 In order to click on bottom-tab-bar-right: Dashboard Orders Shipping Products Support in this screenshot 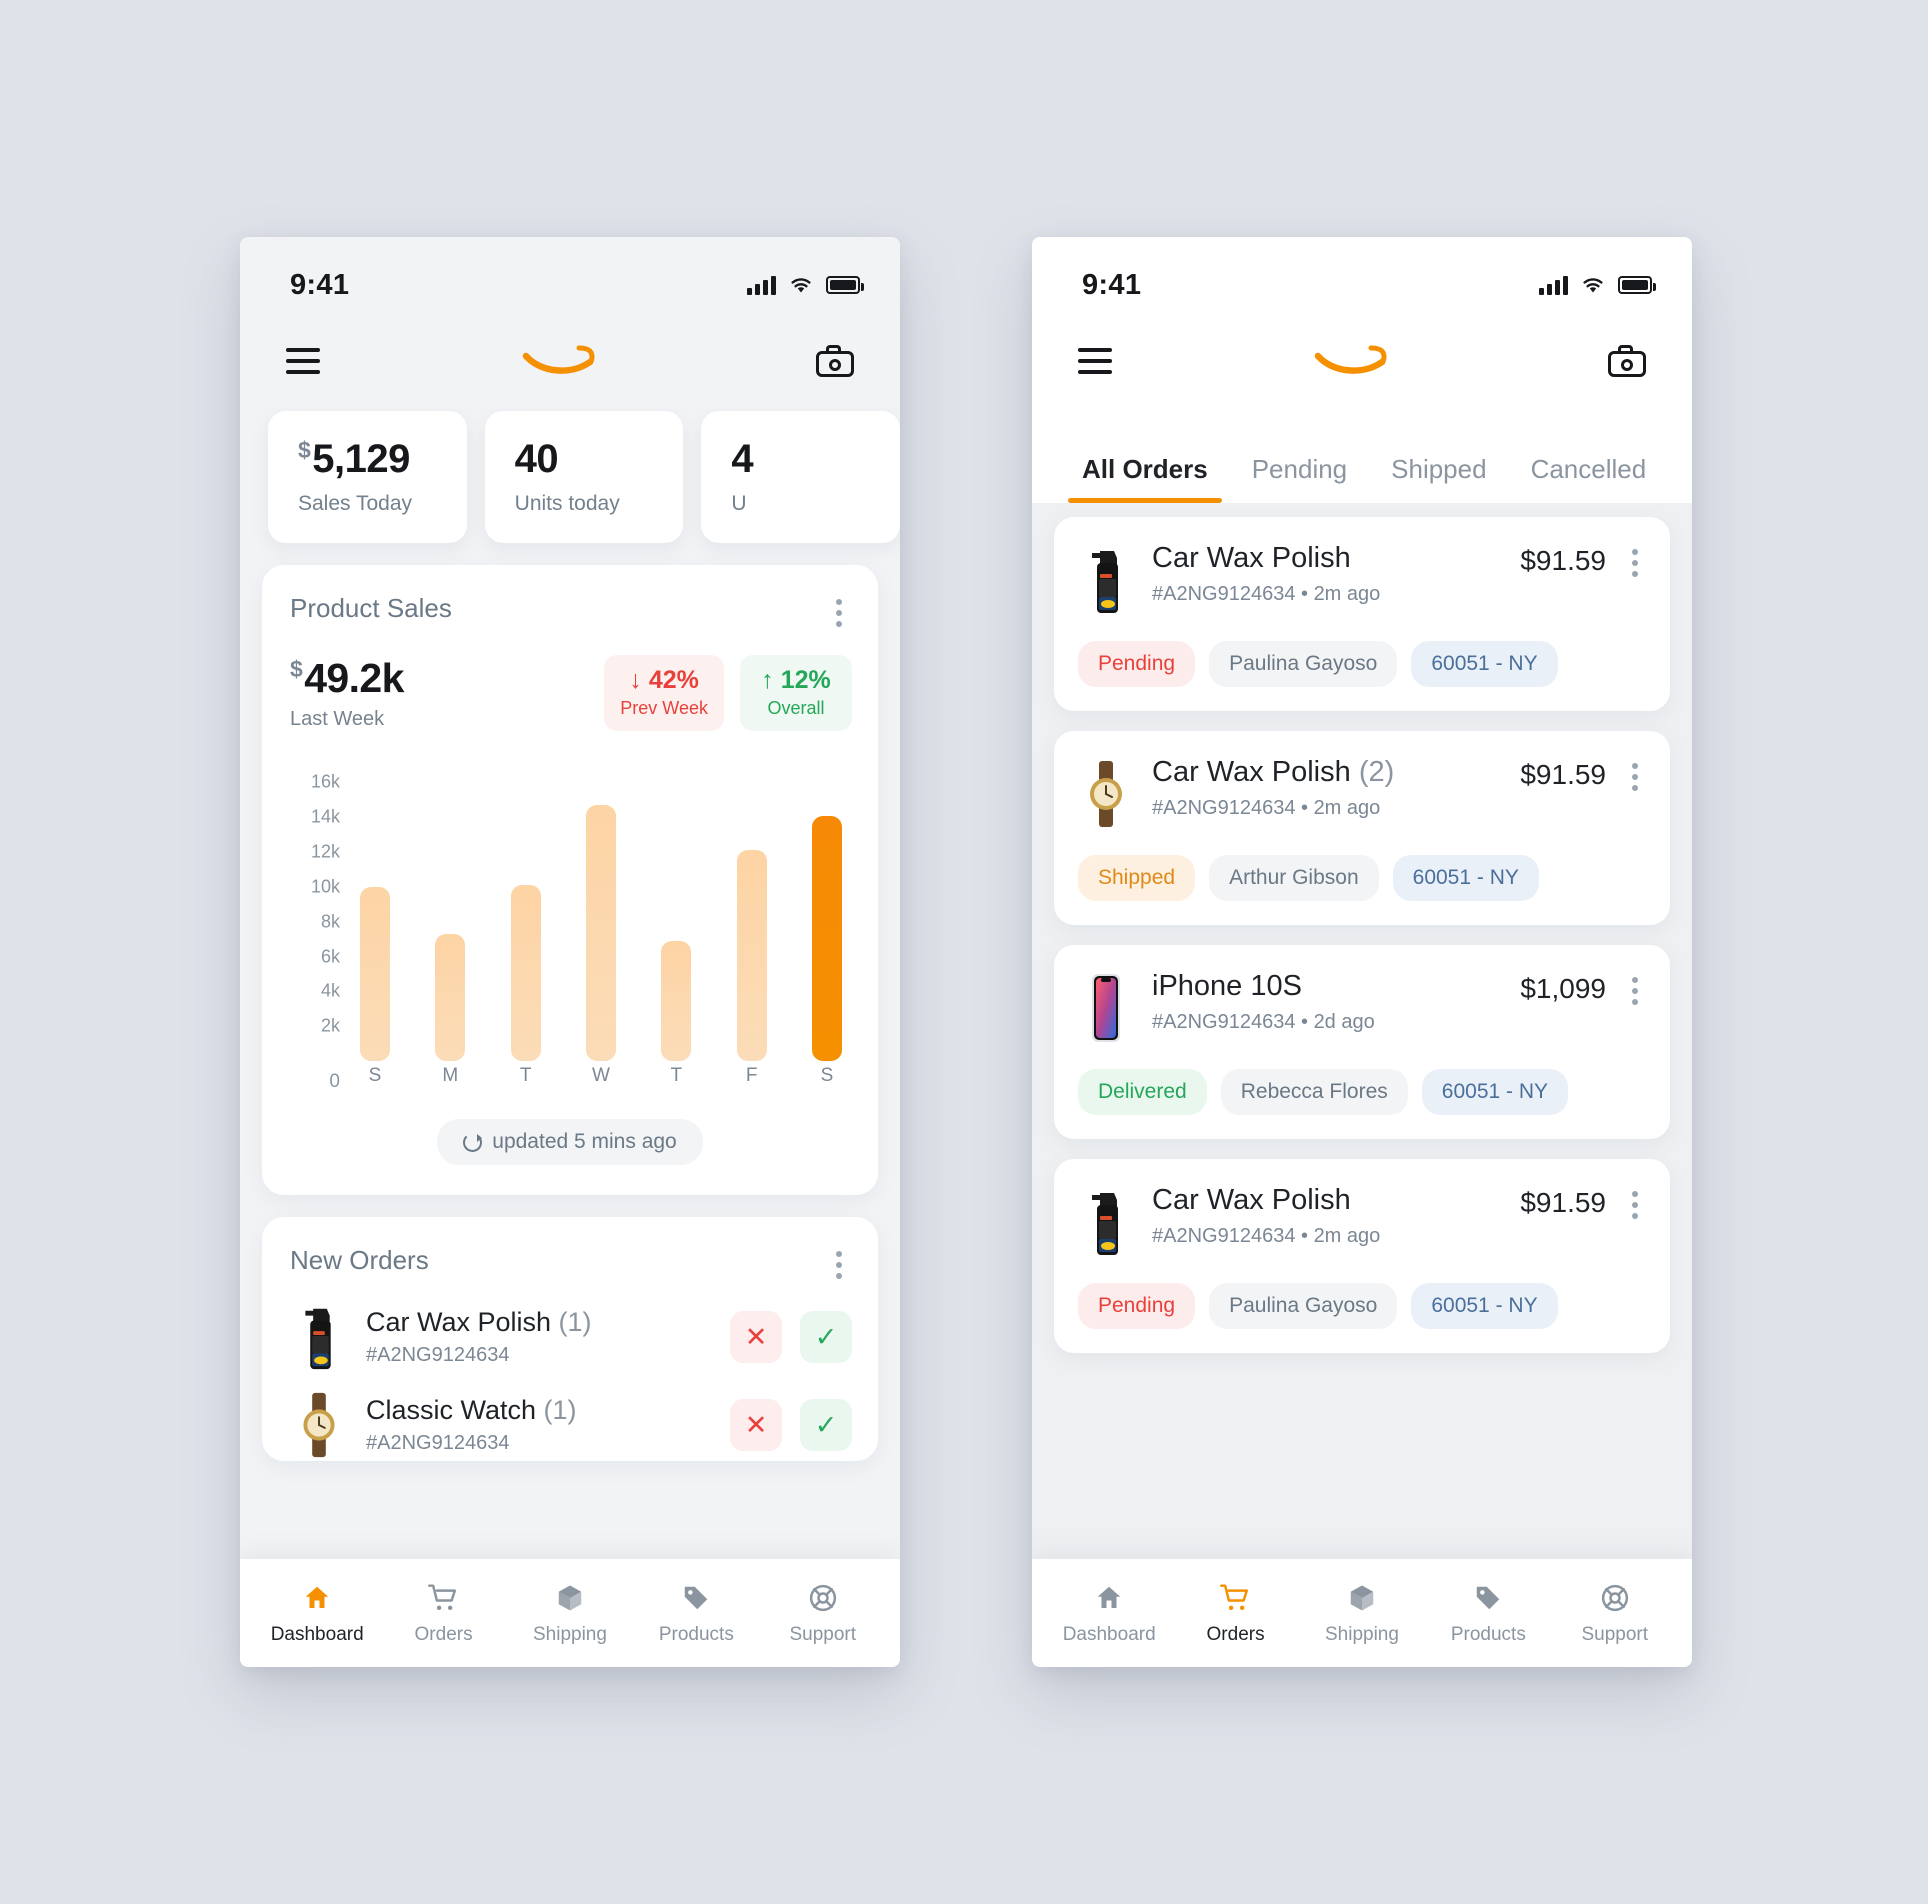, I will do `click(1362, 1613)`.